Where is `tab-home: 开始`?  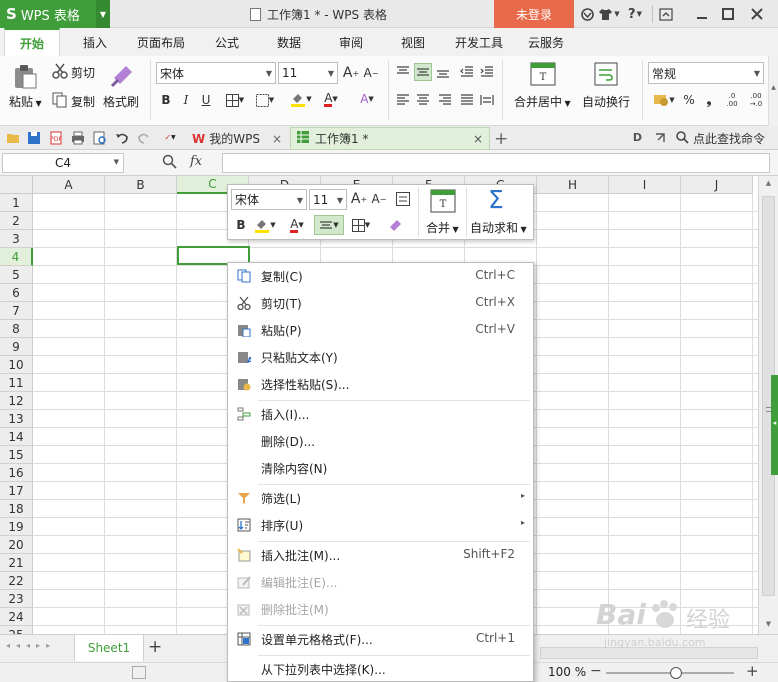
tab-home: 开始 is located at coordinates (32, 42).